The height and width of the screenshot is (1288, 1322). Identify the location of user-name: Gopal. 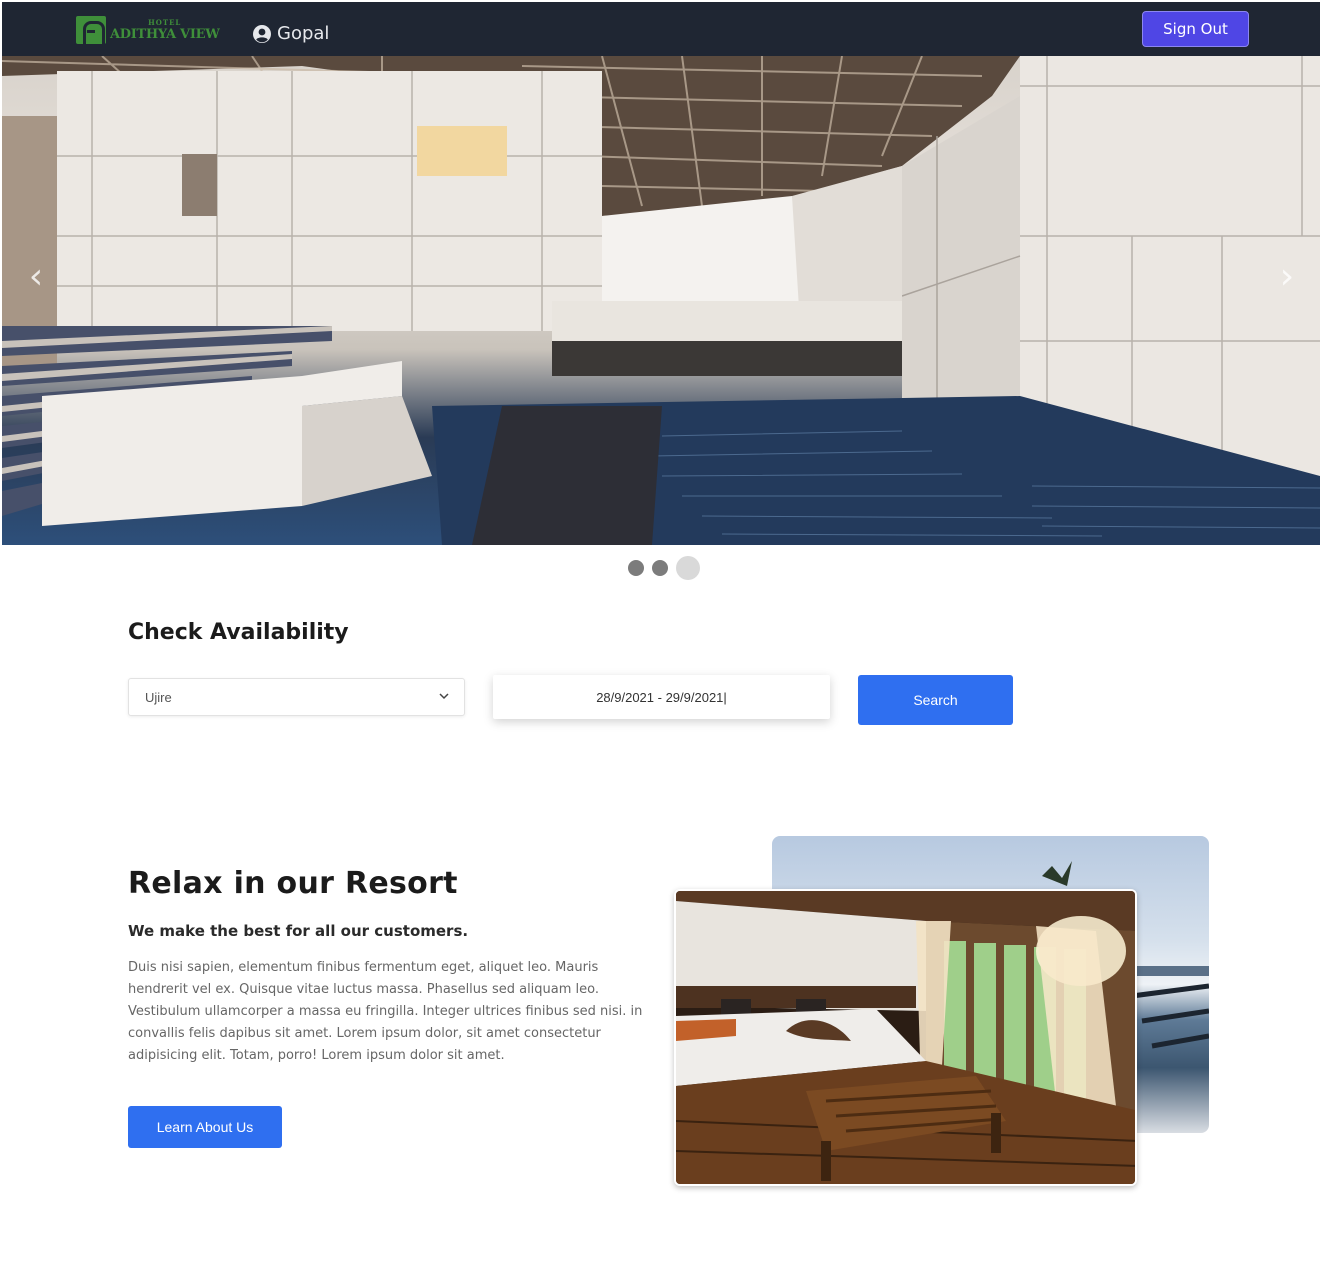
(303, 33).